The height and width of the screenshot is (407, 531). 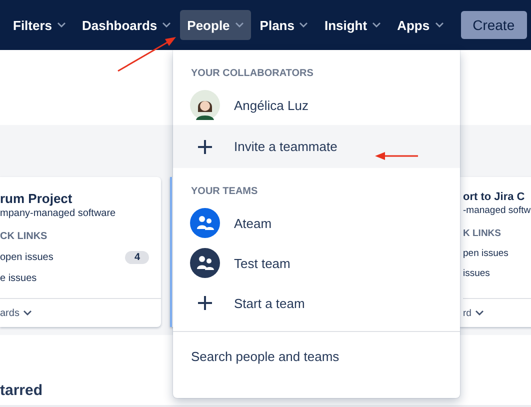 I want to click on avatar-icon, so click(x=205, y=105).